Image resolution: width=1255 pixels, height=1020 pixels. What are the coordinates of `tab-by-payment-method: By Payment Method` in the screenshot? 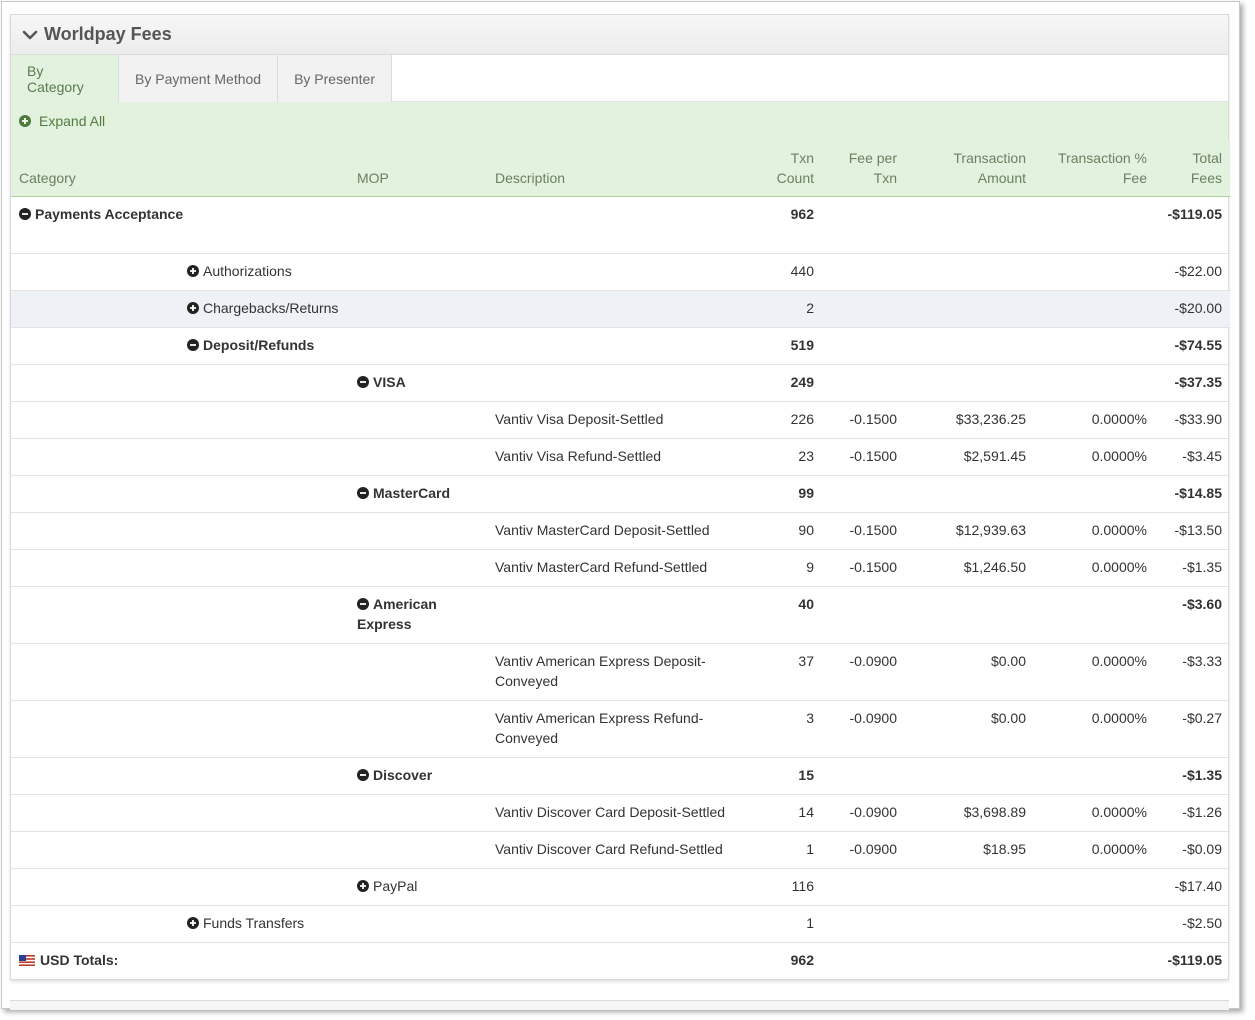 It's located at (199, 78).